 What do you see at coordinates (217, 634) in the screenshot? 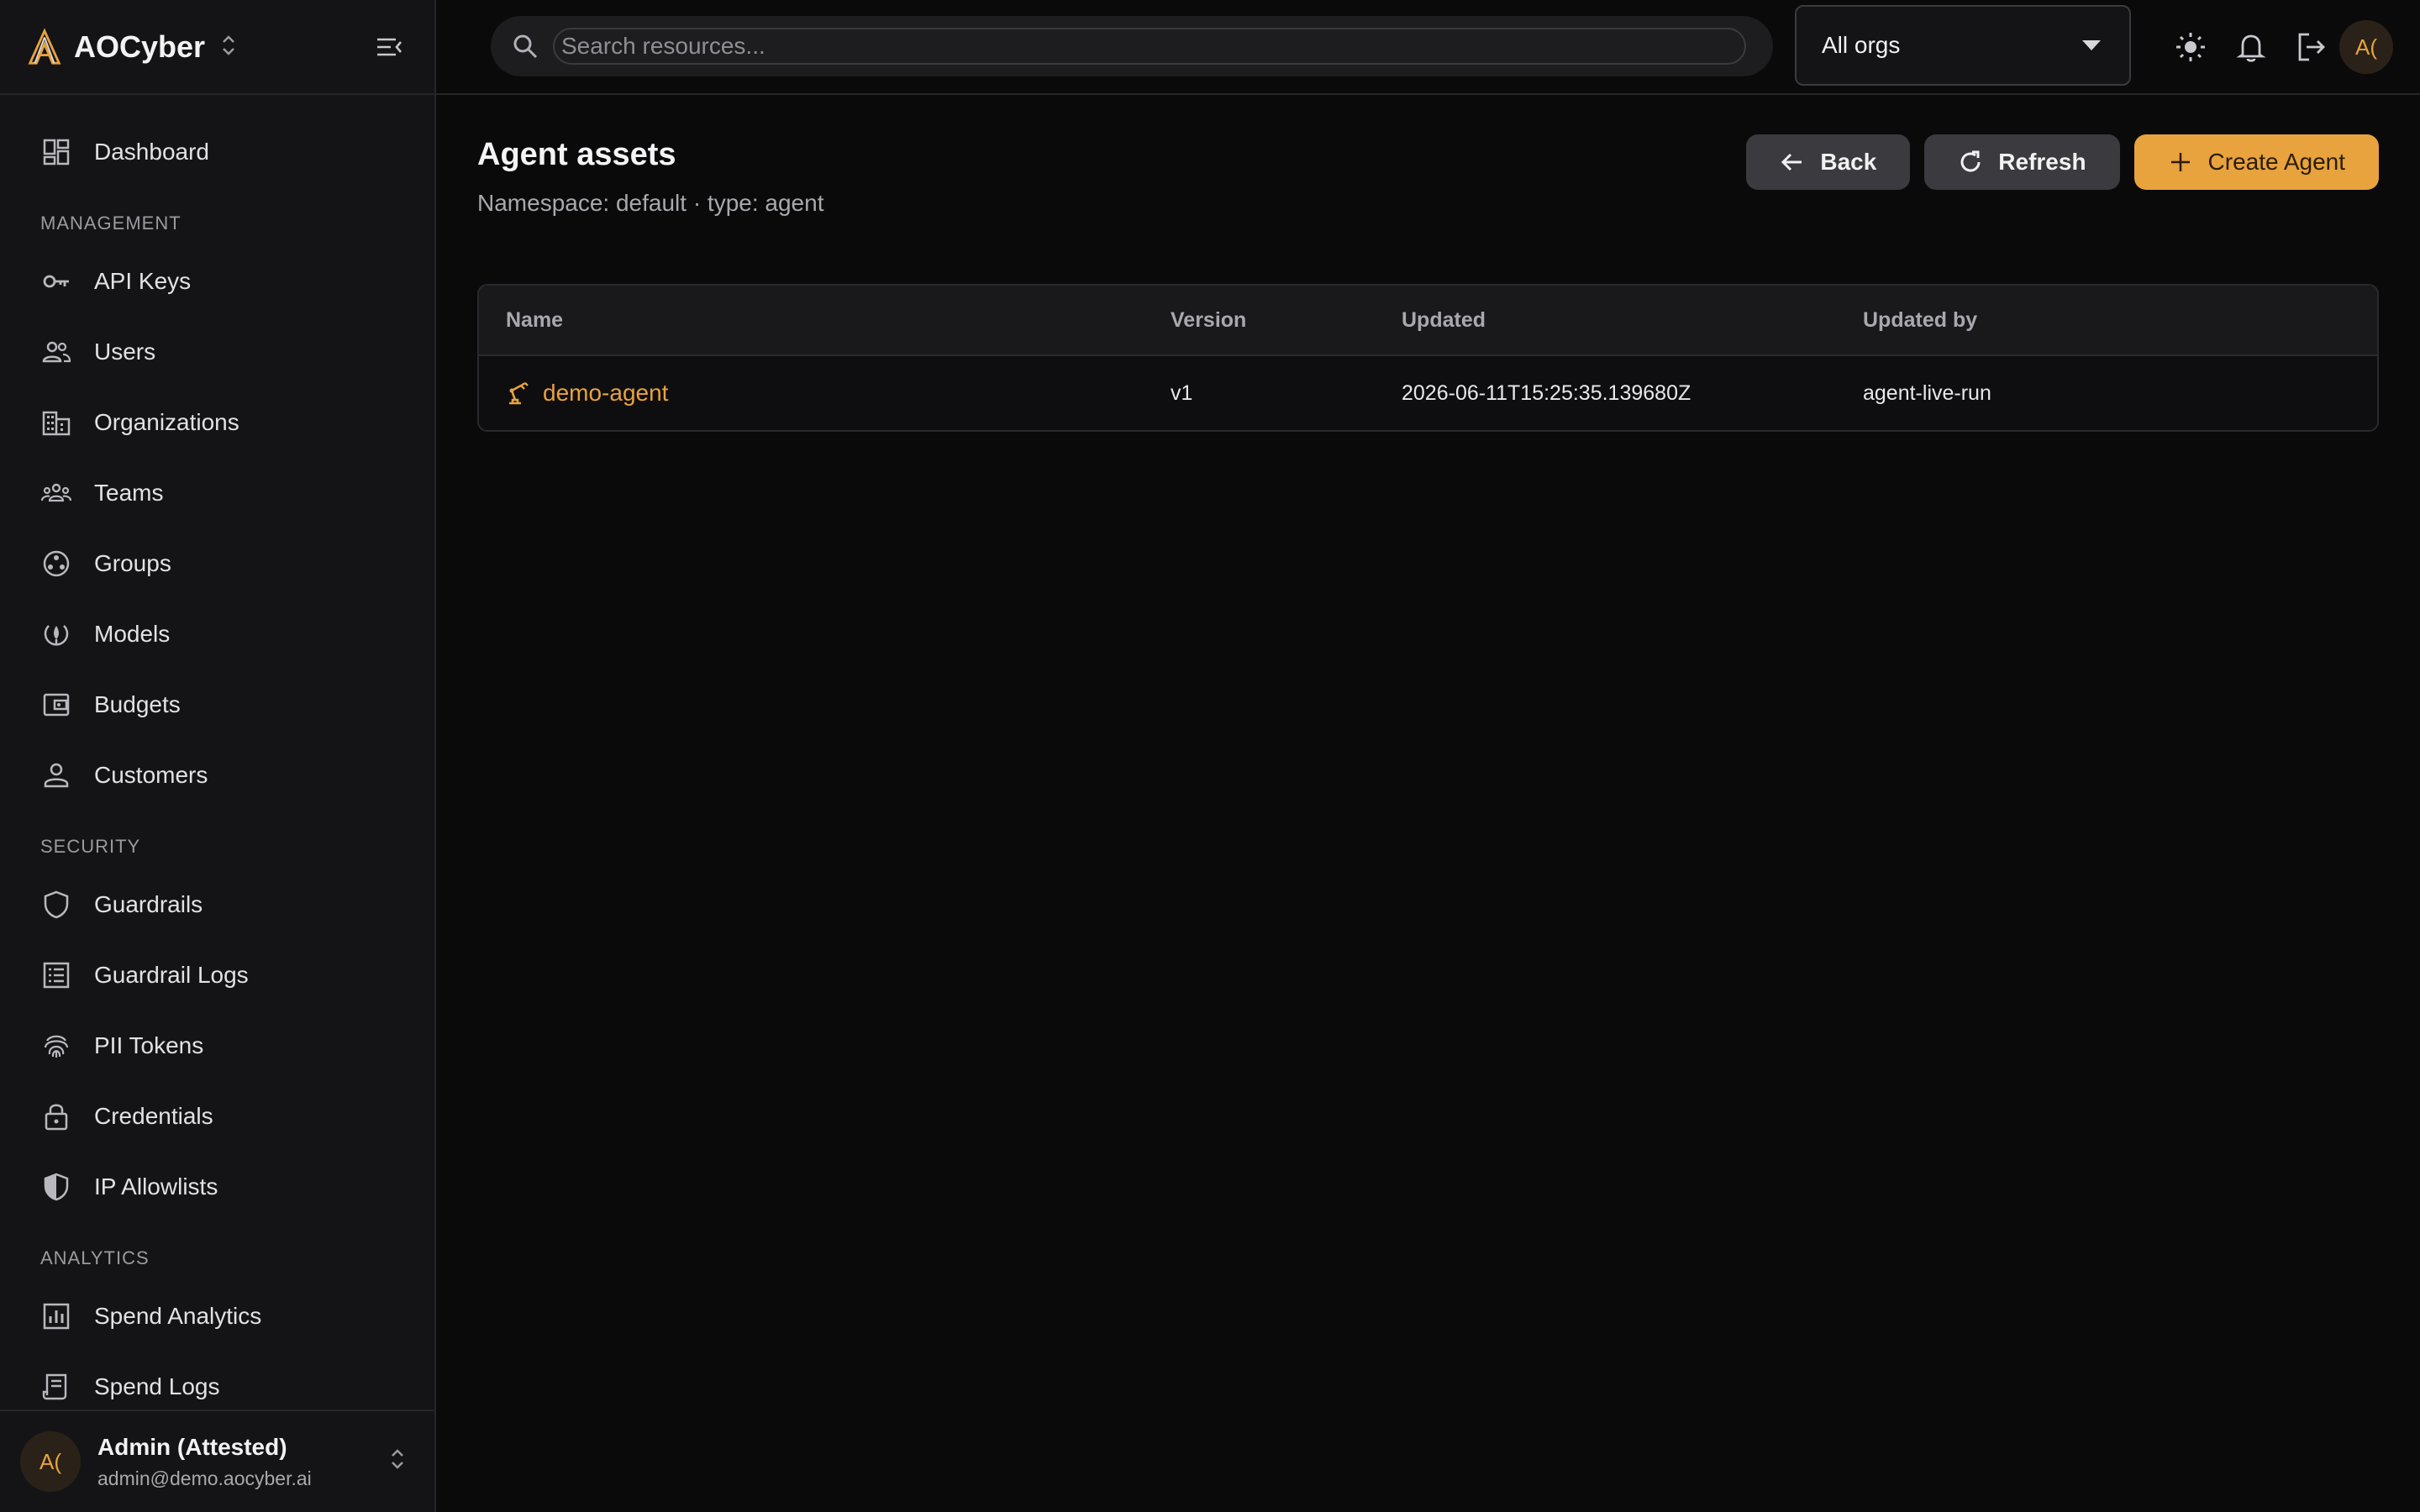
I see `sidebar-item-models: Models` at bounding box center [217, 634].